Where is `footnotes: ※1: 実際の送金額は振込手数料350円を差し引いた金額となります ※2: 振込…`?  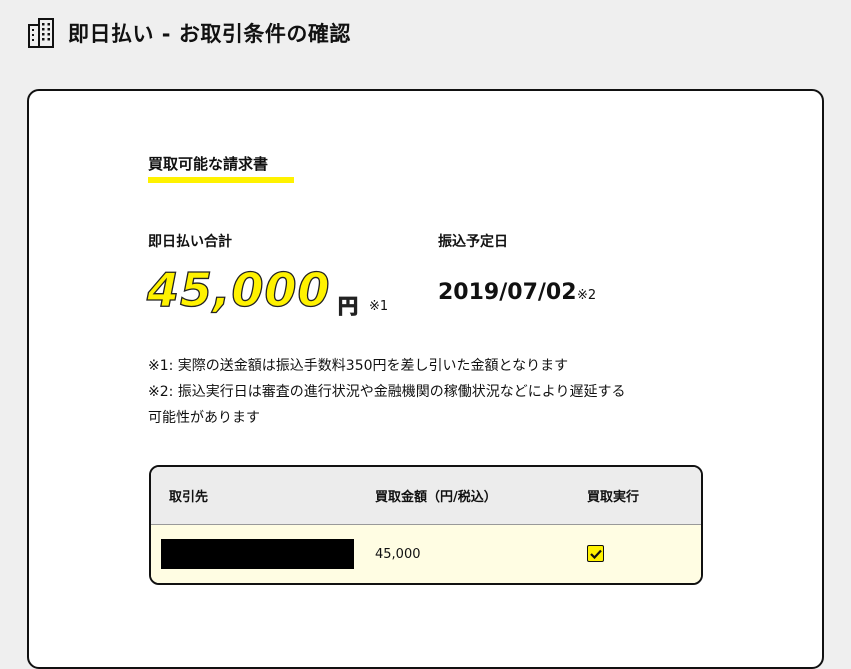 footnotes: ※1: 実際の送金額は振込手数料350円を差し引いた金額となります ※2: 振込… is located at coordinates (428, 392).